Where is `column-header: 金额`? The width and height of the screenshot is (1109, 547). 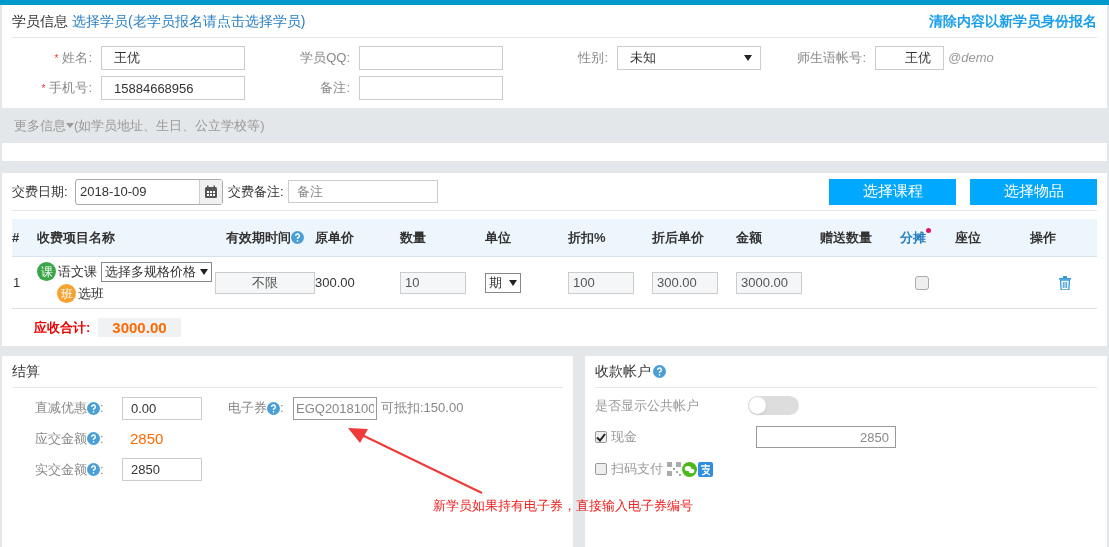 column-header: 金额 is located at coordinates (749, 237).